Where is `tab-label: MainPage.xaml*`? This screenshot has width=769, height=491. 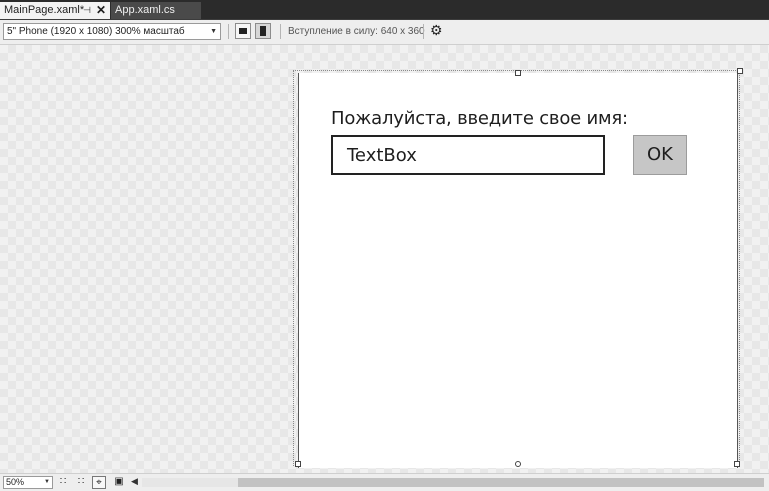
tab-label: MainPage.xaml* is located at coordinates (44, 10).